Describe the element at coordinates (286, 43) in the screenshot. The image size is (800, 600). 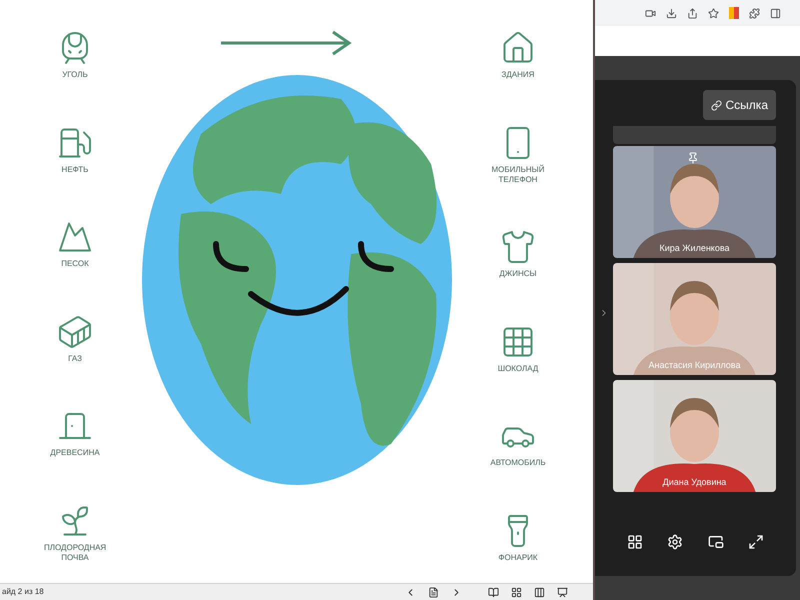
I see `arrow-icon` at that location.